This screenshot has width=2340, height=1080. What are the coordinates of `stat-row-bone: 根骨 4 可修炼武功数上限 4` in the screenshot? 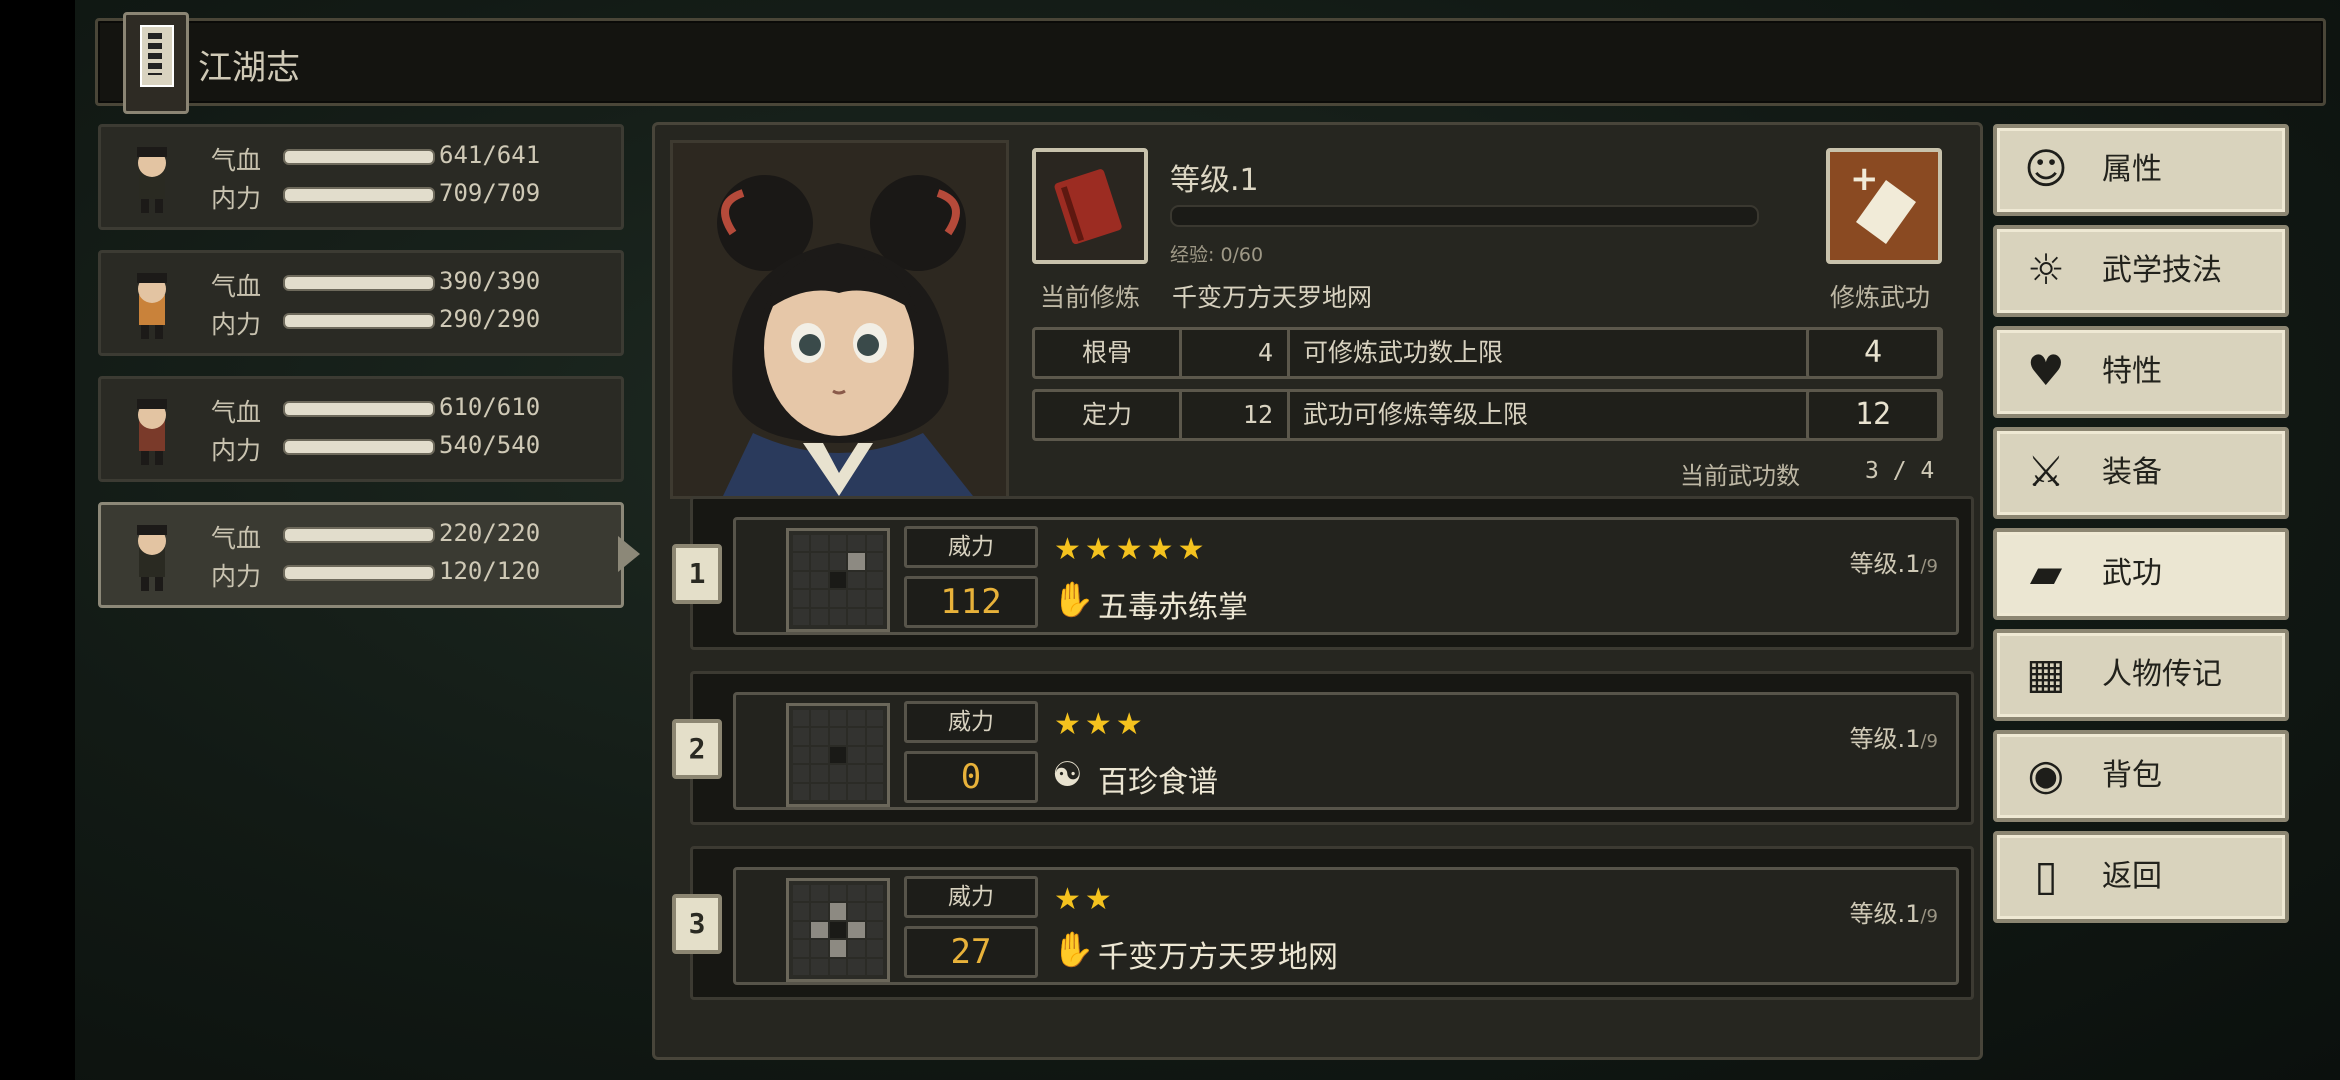 It's located at (1487, 353).